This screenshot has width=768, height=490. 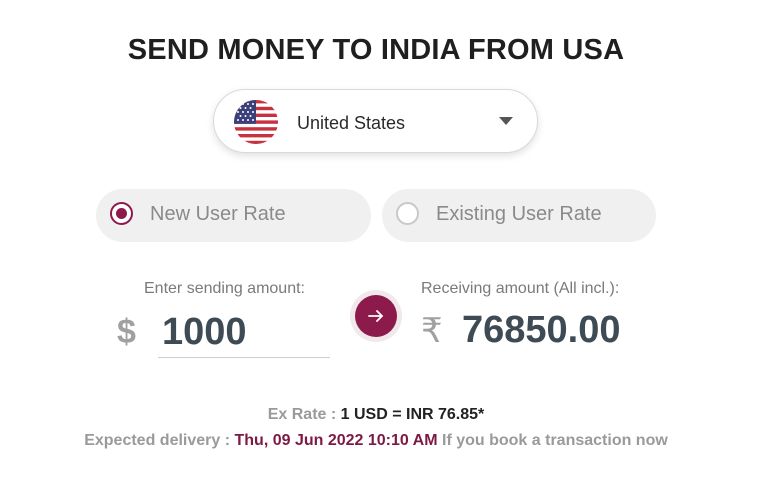 What do you see at coordinates (506, 121) in the screenshot?
I see `chevron-down-icon` at bounding box center [506, 121].